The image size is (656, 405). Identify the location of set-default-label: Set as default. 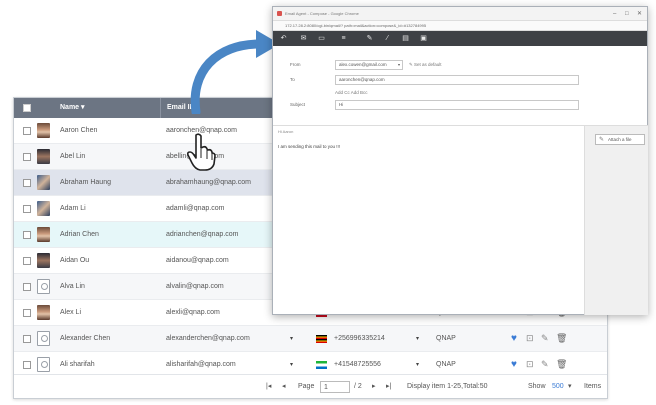
(428, 64).